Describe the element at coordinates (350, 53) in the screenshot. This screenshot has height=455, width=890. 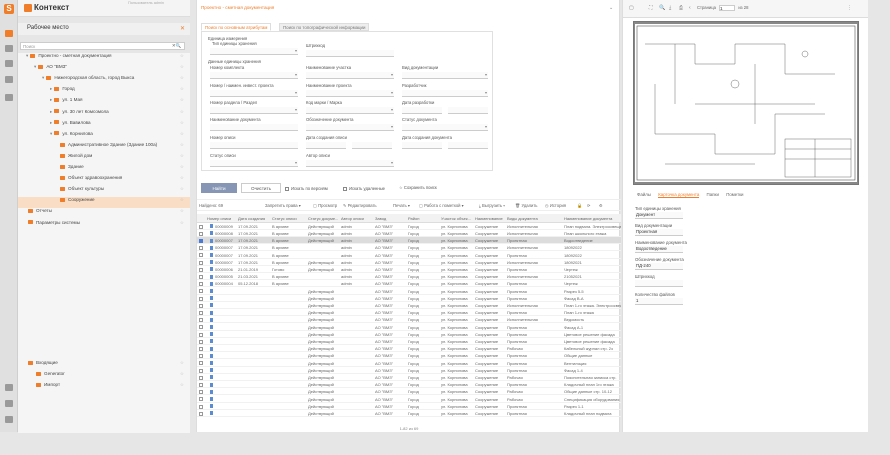
I see `barcode-input` at that location.